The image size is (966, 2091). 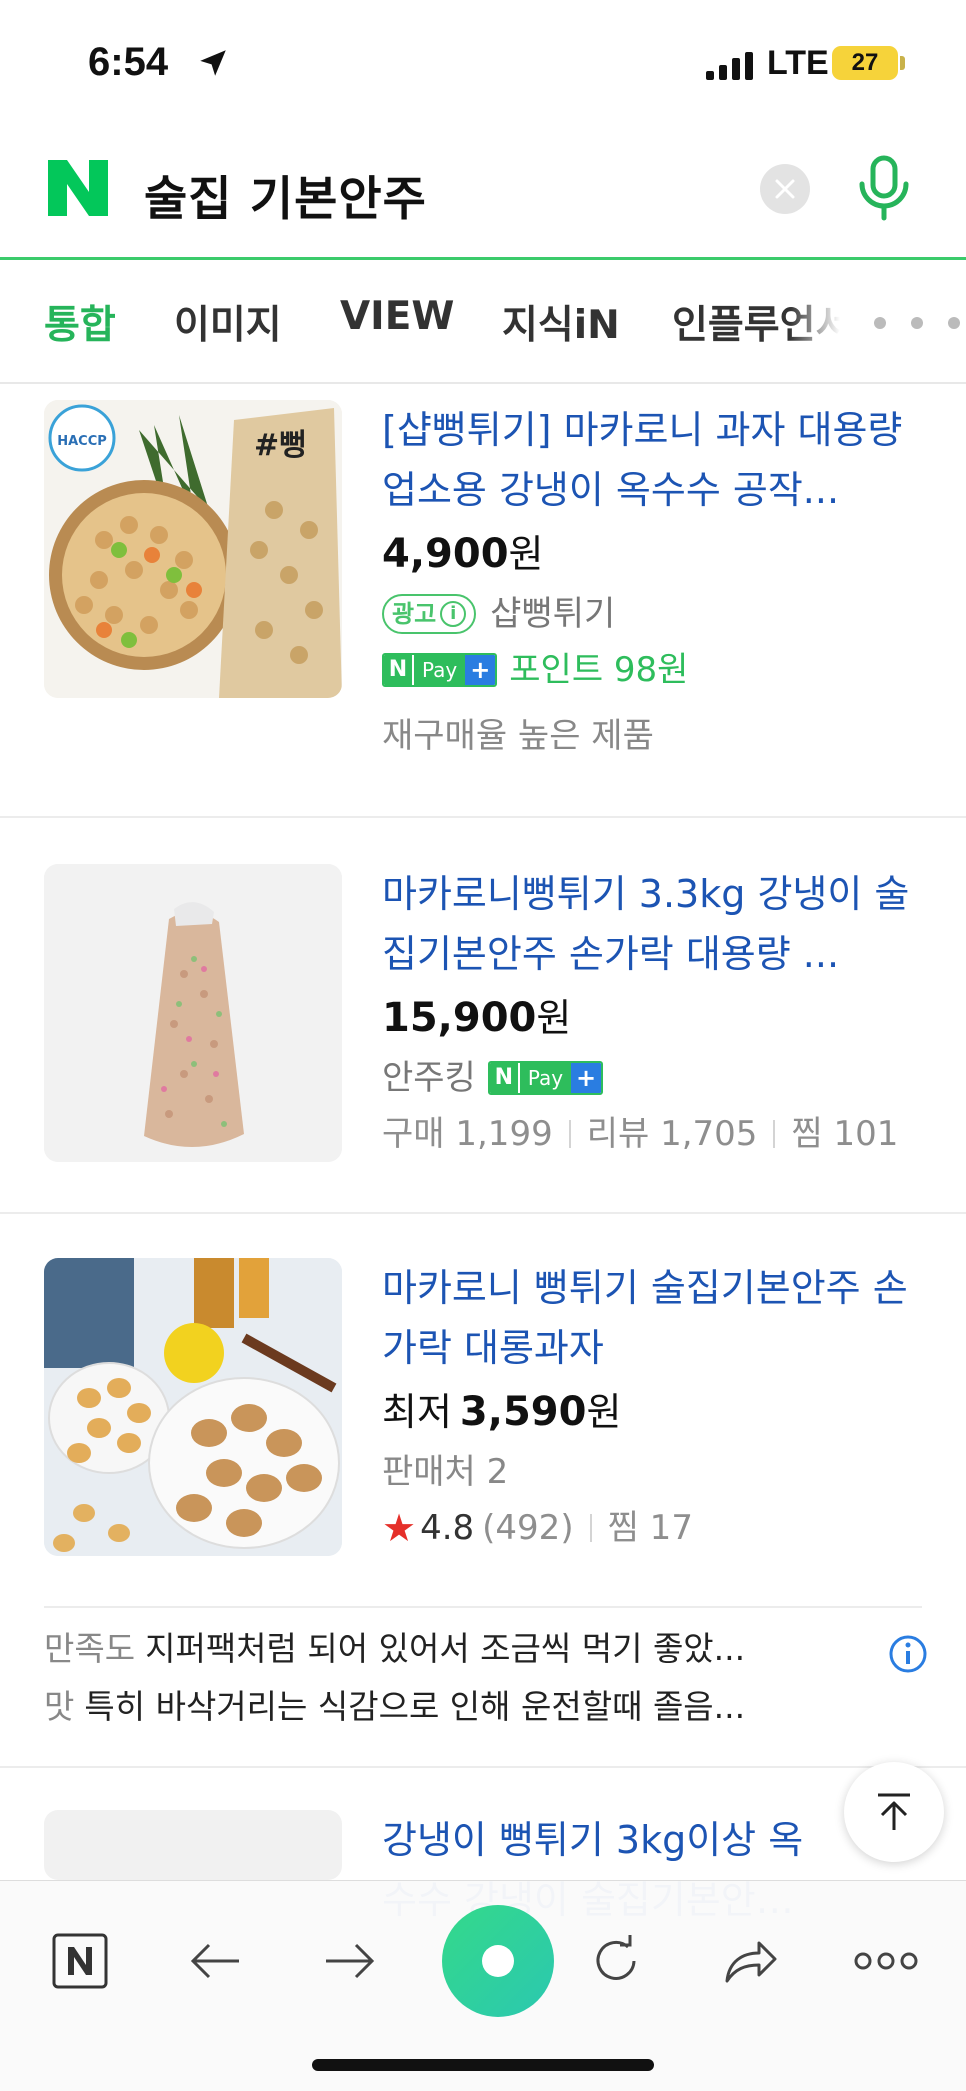 What do you see at coordinates (908, 1654) in the screenshot?
I see `info-icon` at bounding box center [908, 1654].